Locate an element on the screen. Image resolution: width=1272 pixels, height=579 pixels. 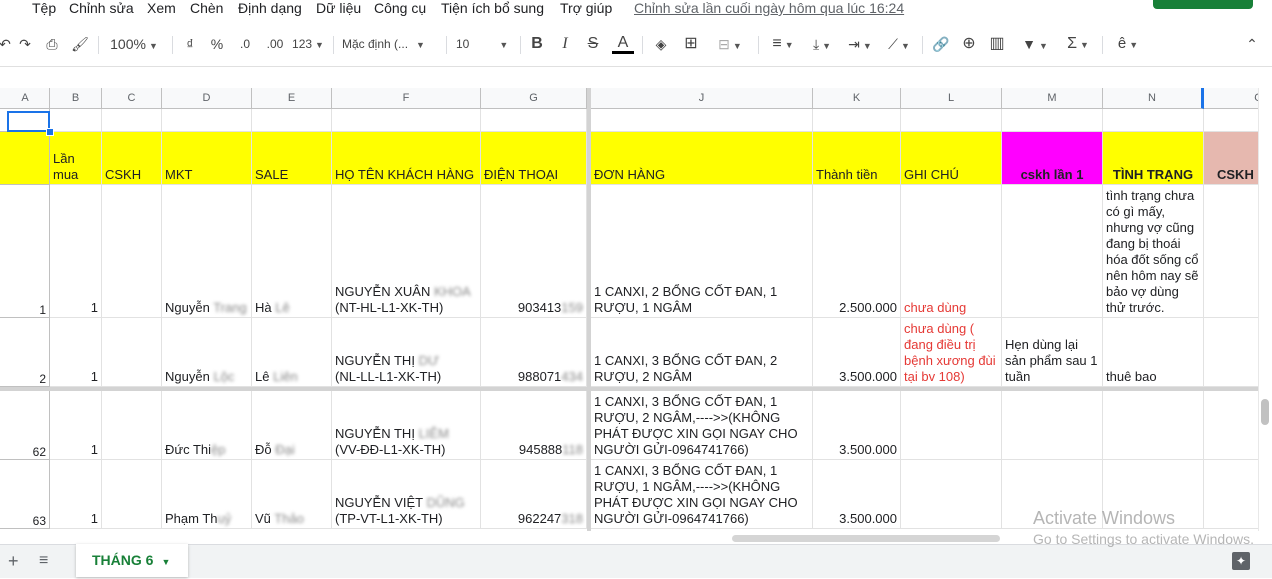
explore-button: ✦ is located at coordinates (1241, 561).